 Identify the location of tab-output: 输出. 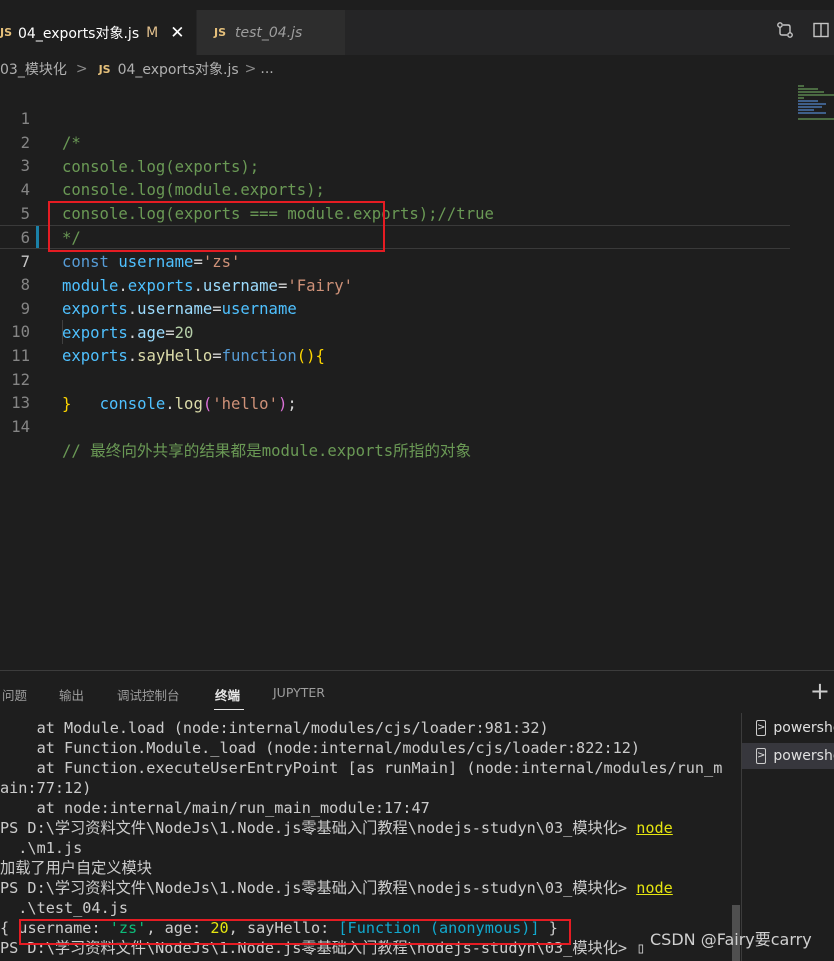
(71, 694).